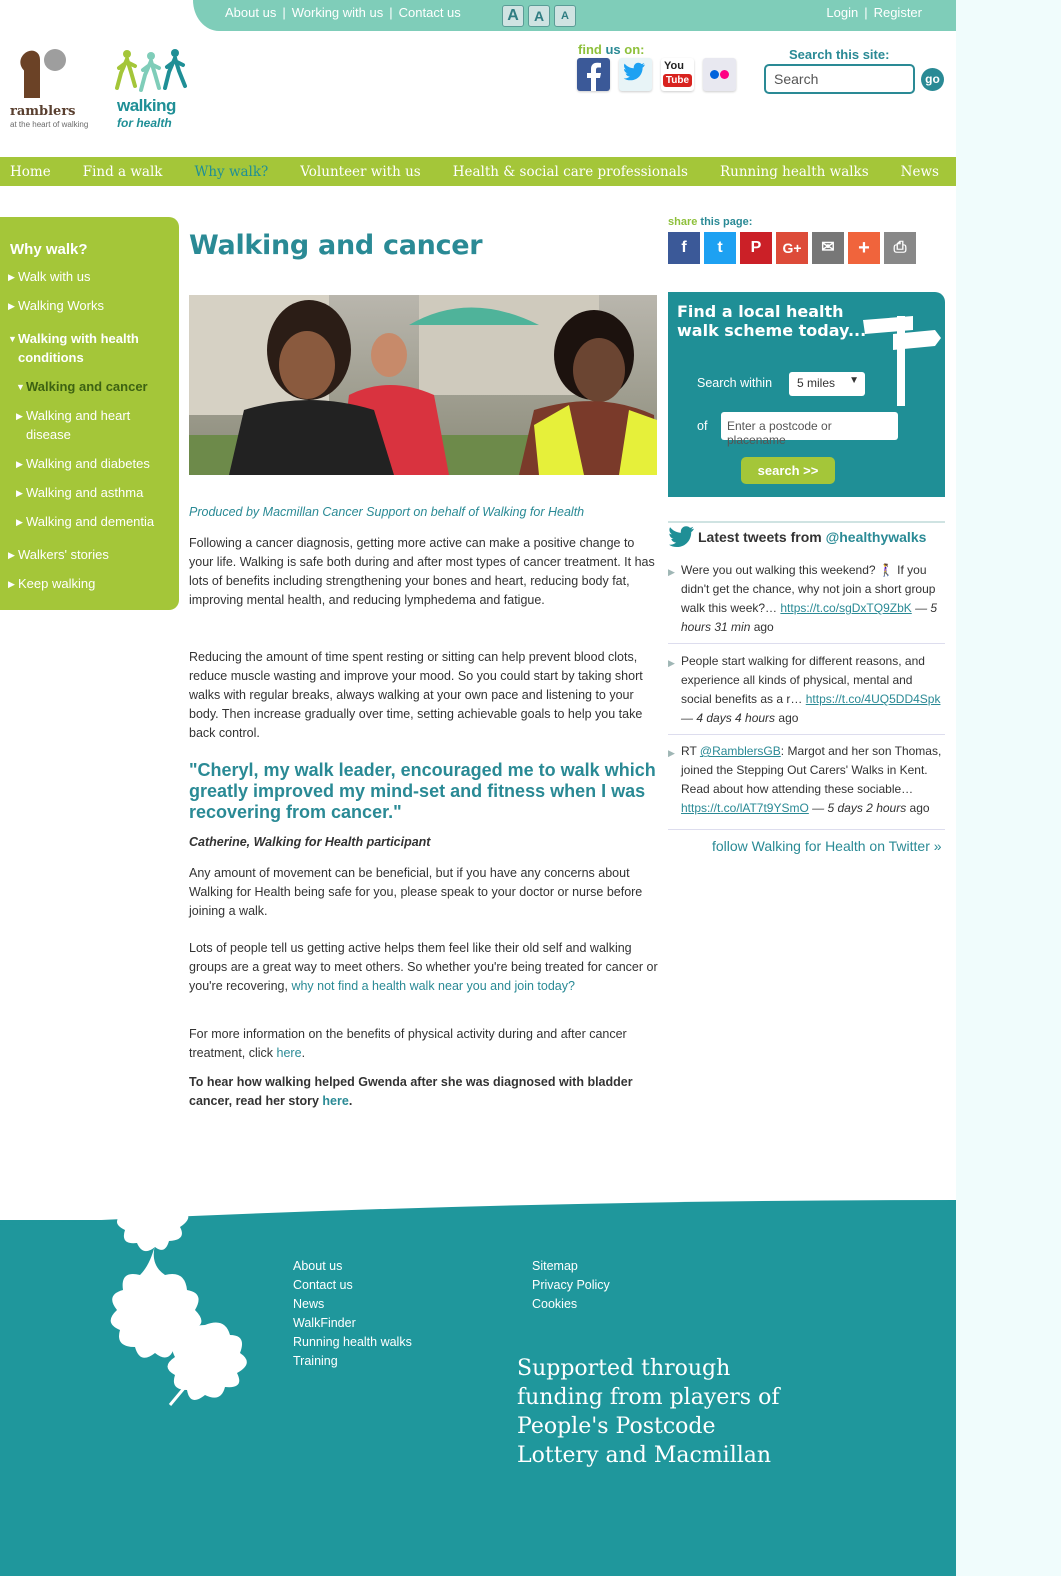  Describe the element at coordinates (79, 492) in the screenshot. I see `sidebar-item-asthma: ▶ Walking and asthma` at that location.